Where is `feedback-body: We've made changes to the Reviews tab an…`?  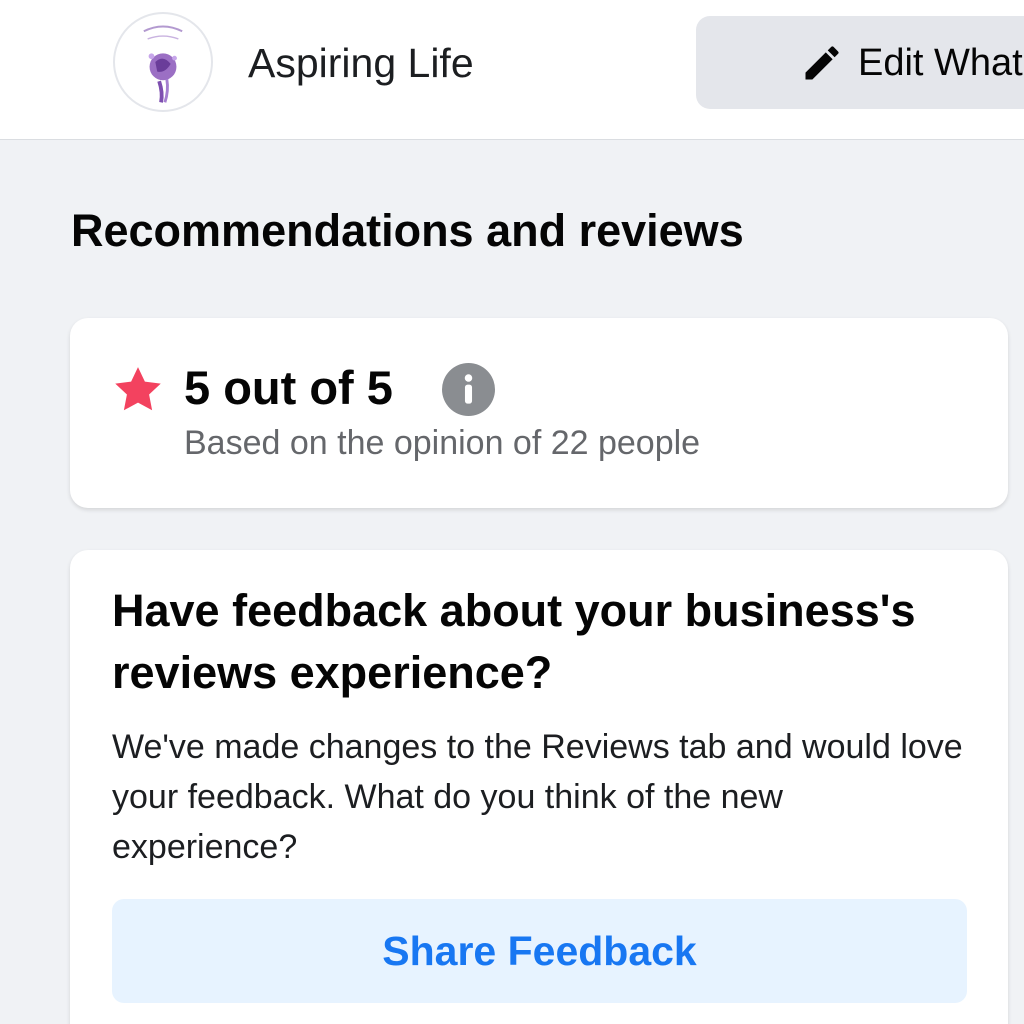 feedback-body: We've made changes to the Reviews tab an… is located at coordinates (537, 797).